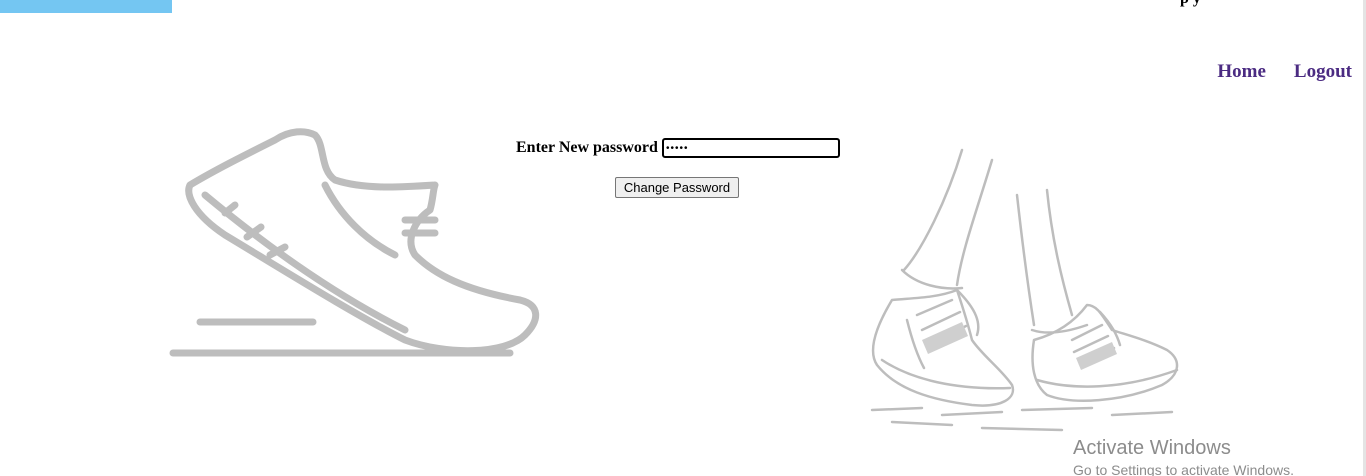  Describe the element at coordinates (1284, 72) in the screenshot. I see `top-nav: Home Logout` at that location.